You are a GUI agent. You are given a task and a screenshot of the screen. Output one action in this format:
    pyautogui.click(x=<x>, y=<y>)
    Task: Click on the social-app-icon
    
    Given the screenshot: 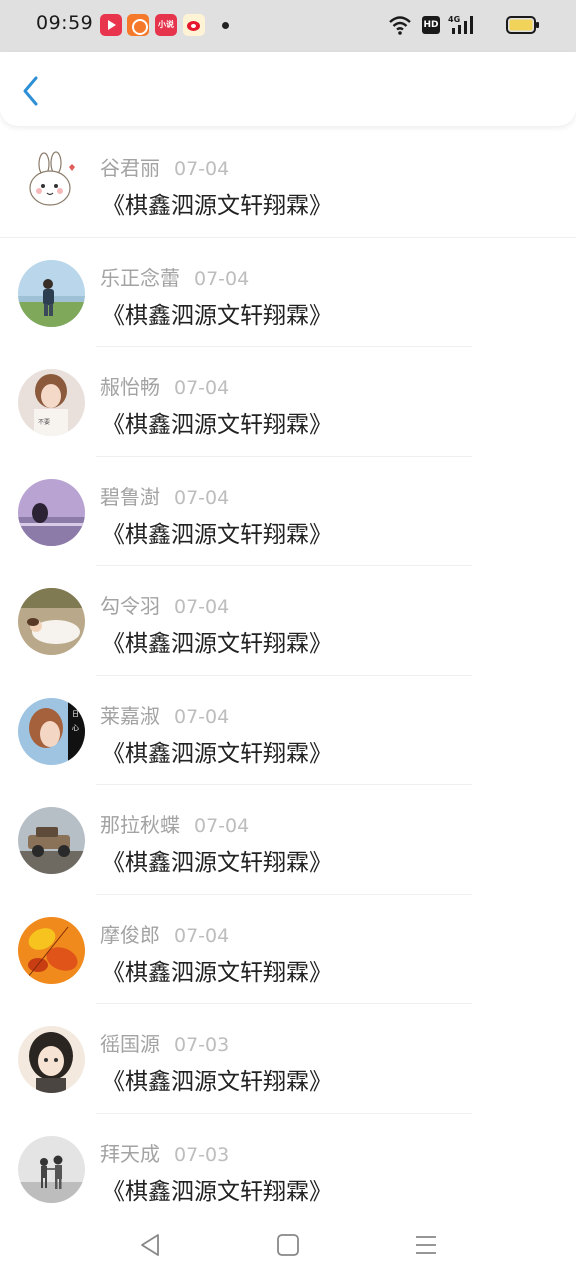 What is the action you would take?
    pyautogui.click(x=138, y=25)
    